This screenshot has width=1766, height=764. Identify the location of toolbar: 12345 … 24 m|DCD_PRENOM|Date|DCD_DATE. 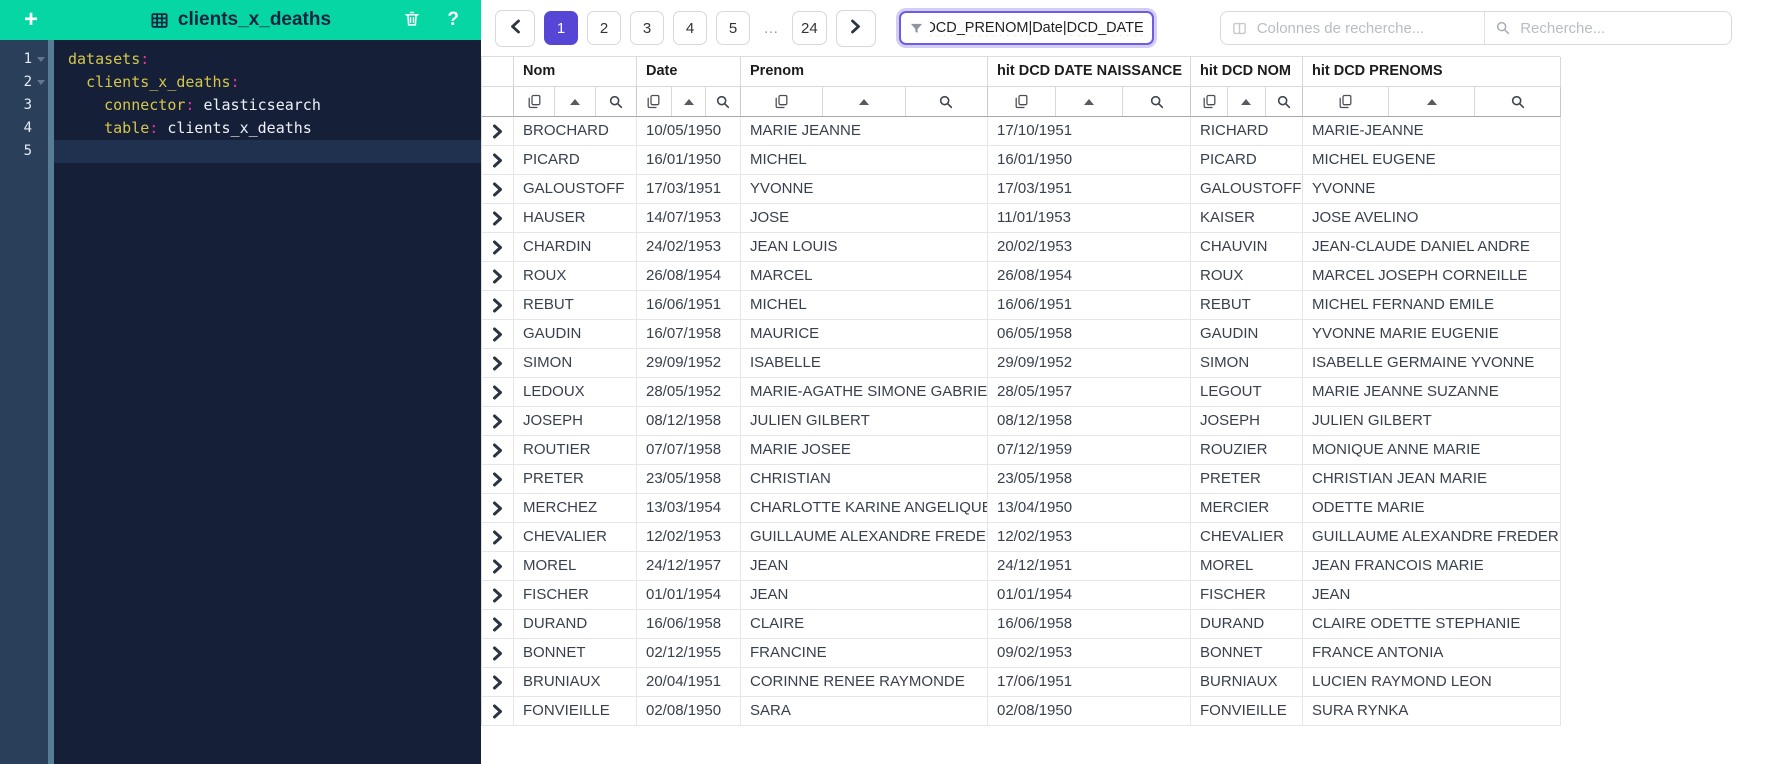
(1123, 28).